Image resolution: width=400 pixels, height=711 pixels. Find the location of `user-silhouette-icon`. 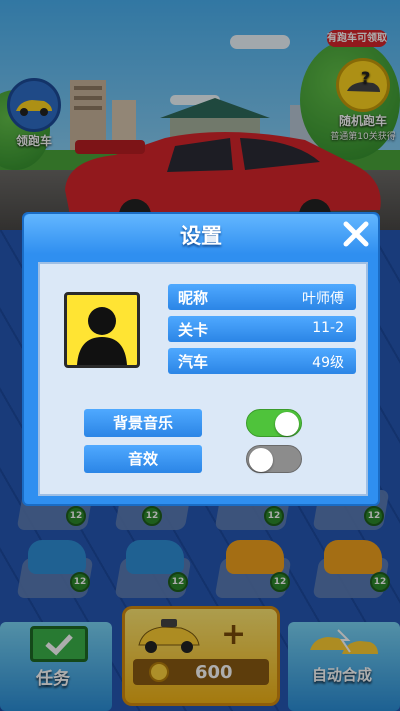

user-silhouette-icon is located at coordinates (102, 336).